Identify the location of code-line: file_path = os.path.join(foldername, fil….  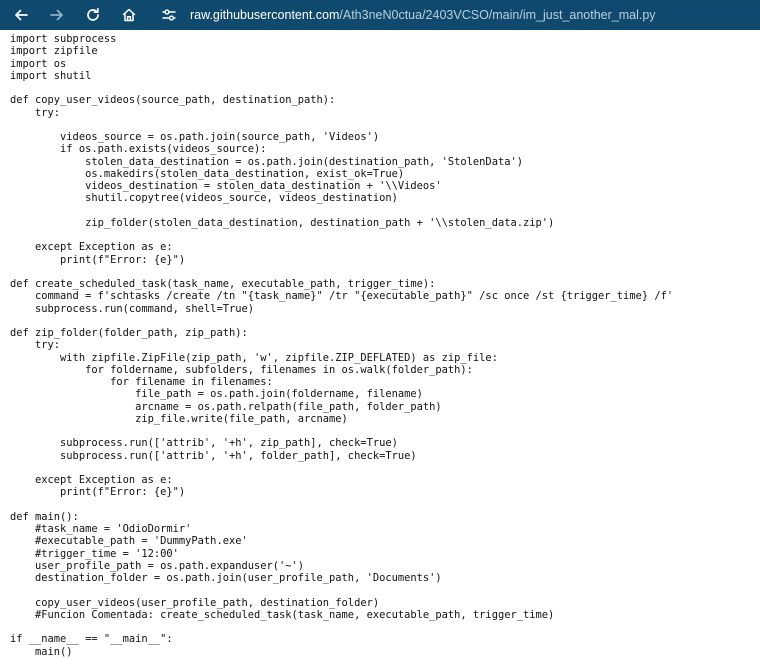
(216, 394).